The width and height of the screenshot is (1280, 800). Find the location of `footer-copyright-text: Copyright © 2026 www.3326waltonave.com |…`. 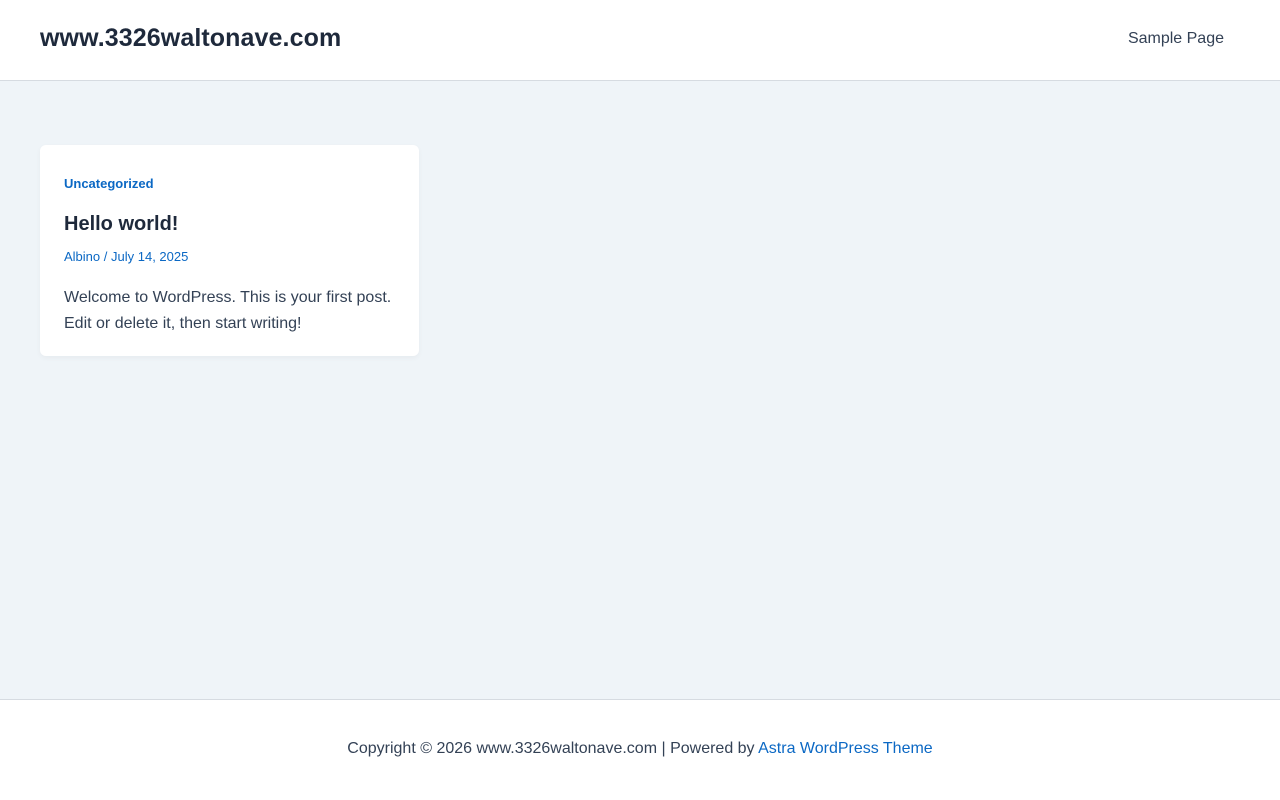

footer-copyright-text: Copyright © 2026 www.3326waltonave.com |… is located at coordinates (551, 748).